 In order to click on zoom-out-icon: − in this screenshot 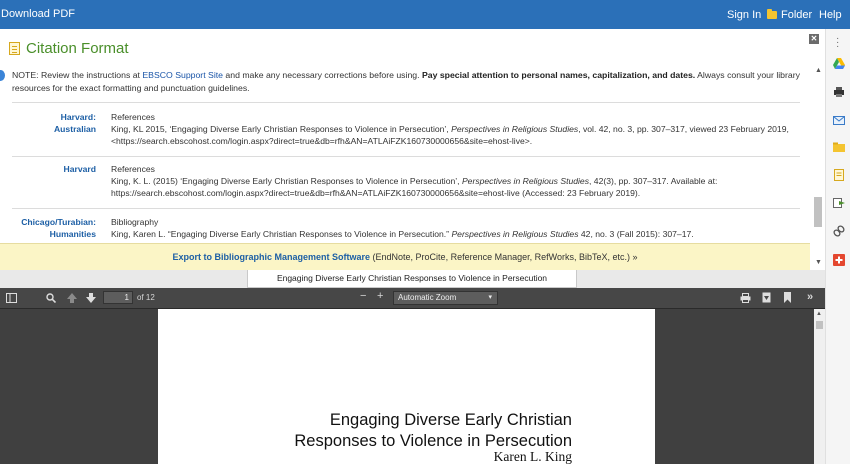, I will do `click(363, 296)`.